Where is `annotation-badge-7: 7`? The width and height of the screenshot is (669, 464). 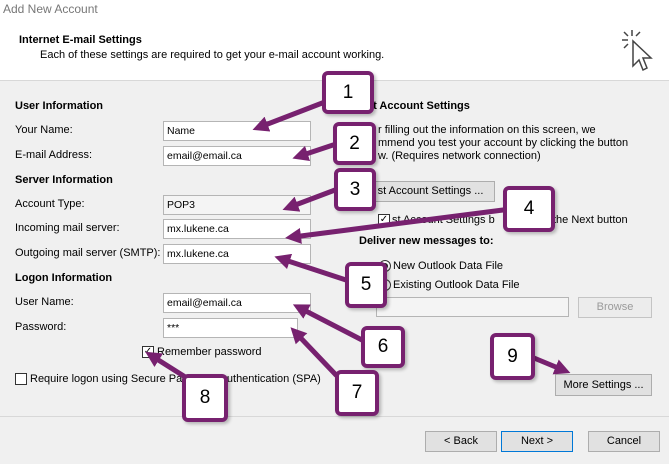 annotation-badge-7: 7 is located at coordinates (357, 393).